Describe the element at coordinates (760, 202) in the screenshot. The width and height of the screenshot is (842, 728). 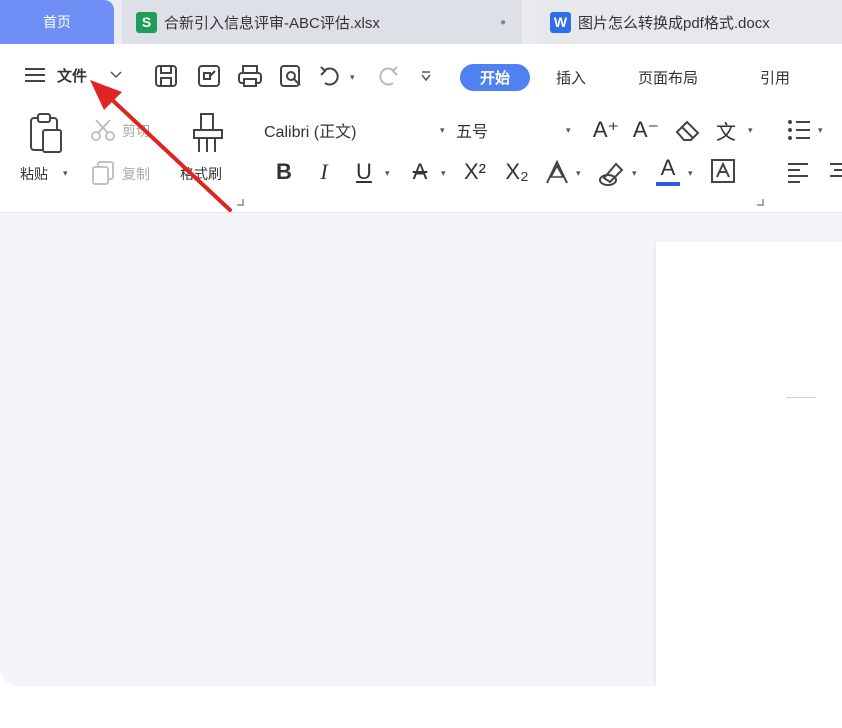
I see `font-group-expander-icon` at that location.